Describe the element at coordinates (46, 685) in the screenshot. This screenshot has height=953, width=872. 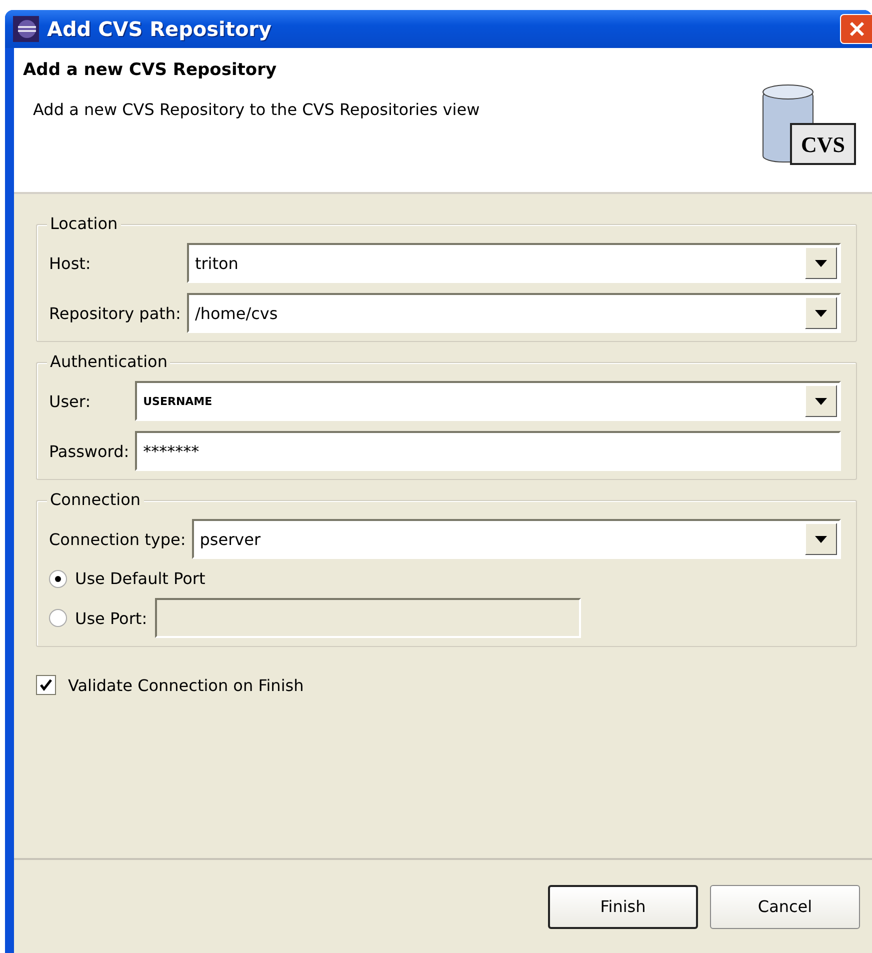
I see `checkbox` at that location.